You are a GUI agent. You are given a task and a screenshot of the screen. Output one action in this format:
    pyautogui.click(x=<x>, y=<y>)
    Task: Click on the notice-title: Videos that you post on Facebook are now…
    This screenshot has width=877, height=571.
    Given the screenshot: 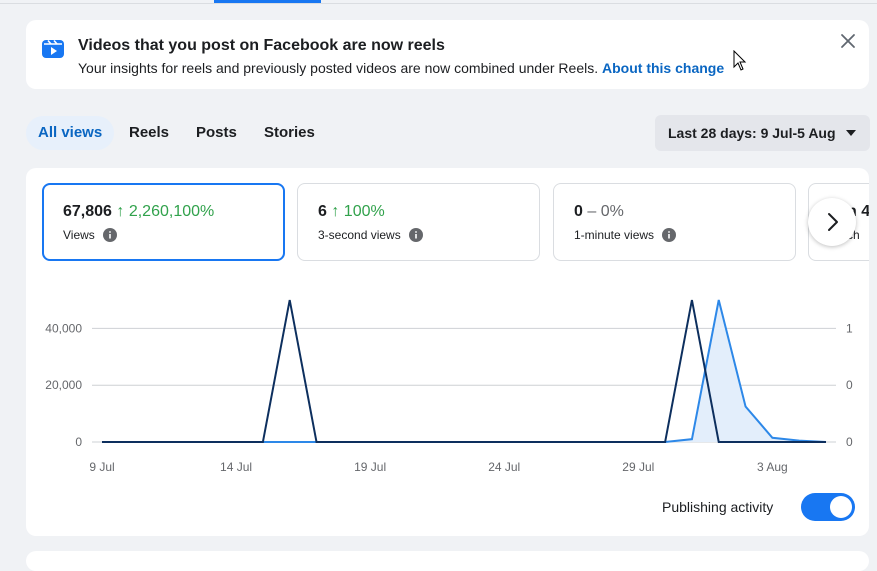 What is the action you would take?
    pyautogui.click(x=261, y=45)
    